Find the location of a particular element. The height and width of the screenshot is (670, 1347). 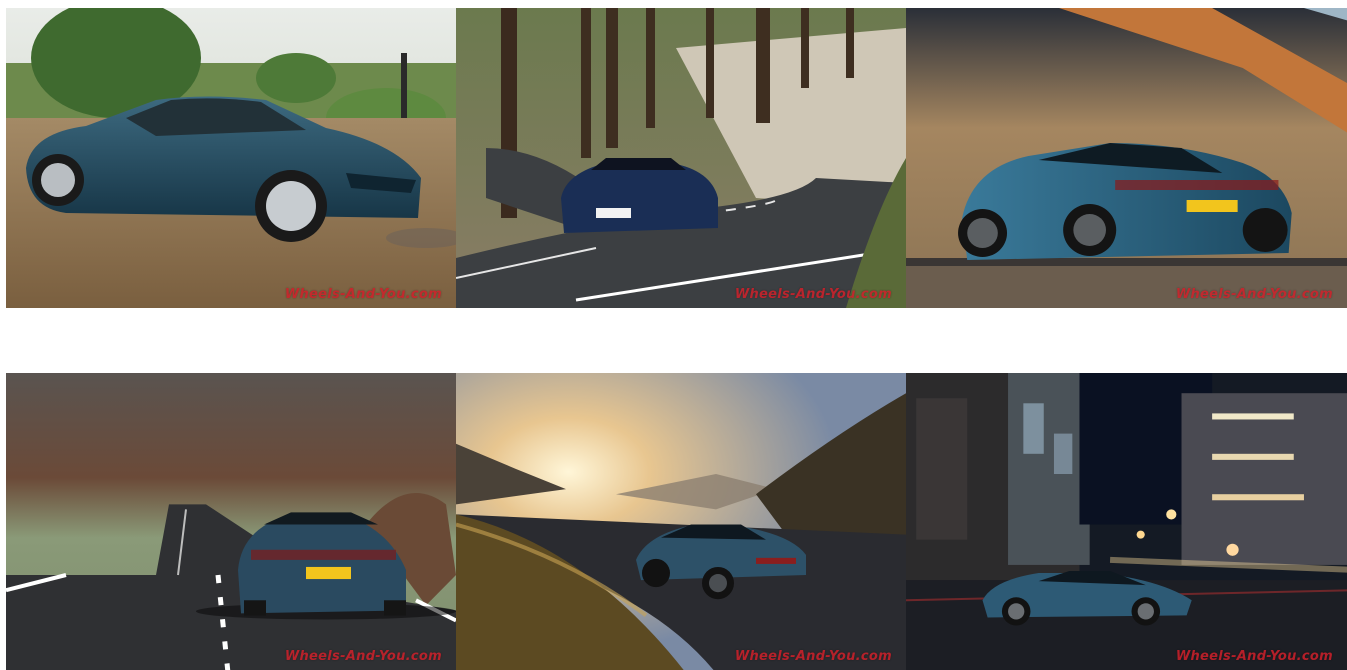

gallery-image-5: Wheels-And-You.com is located at coordinates (681, 521).